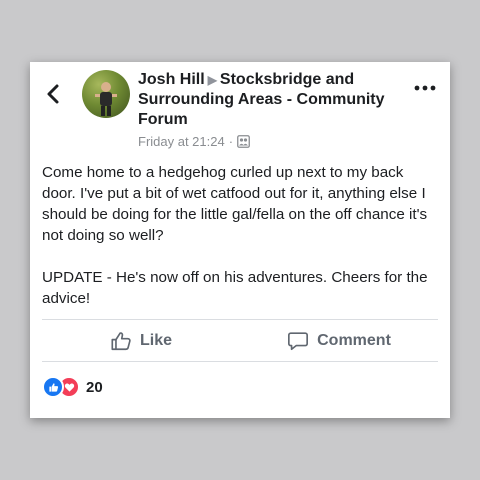  I want to click on comment-icon, so click(298, 341).